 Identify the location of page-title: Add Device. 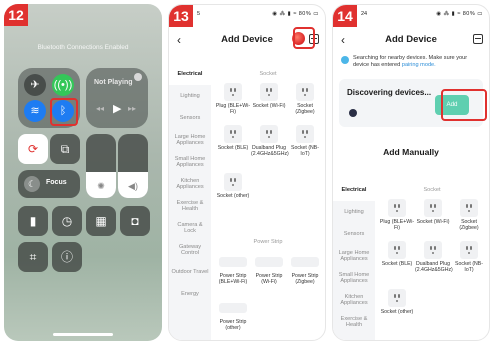
(411, 39).